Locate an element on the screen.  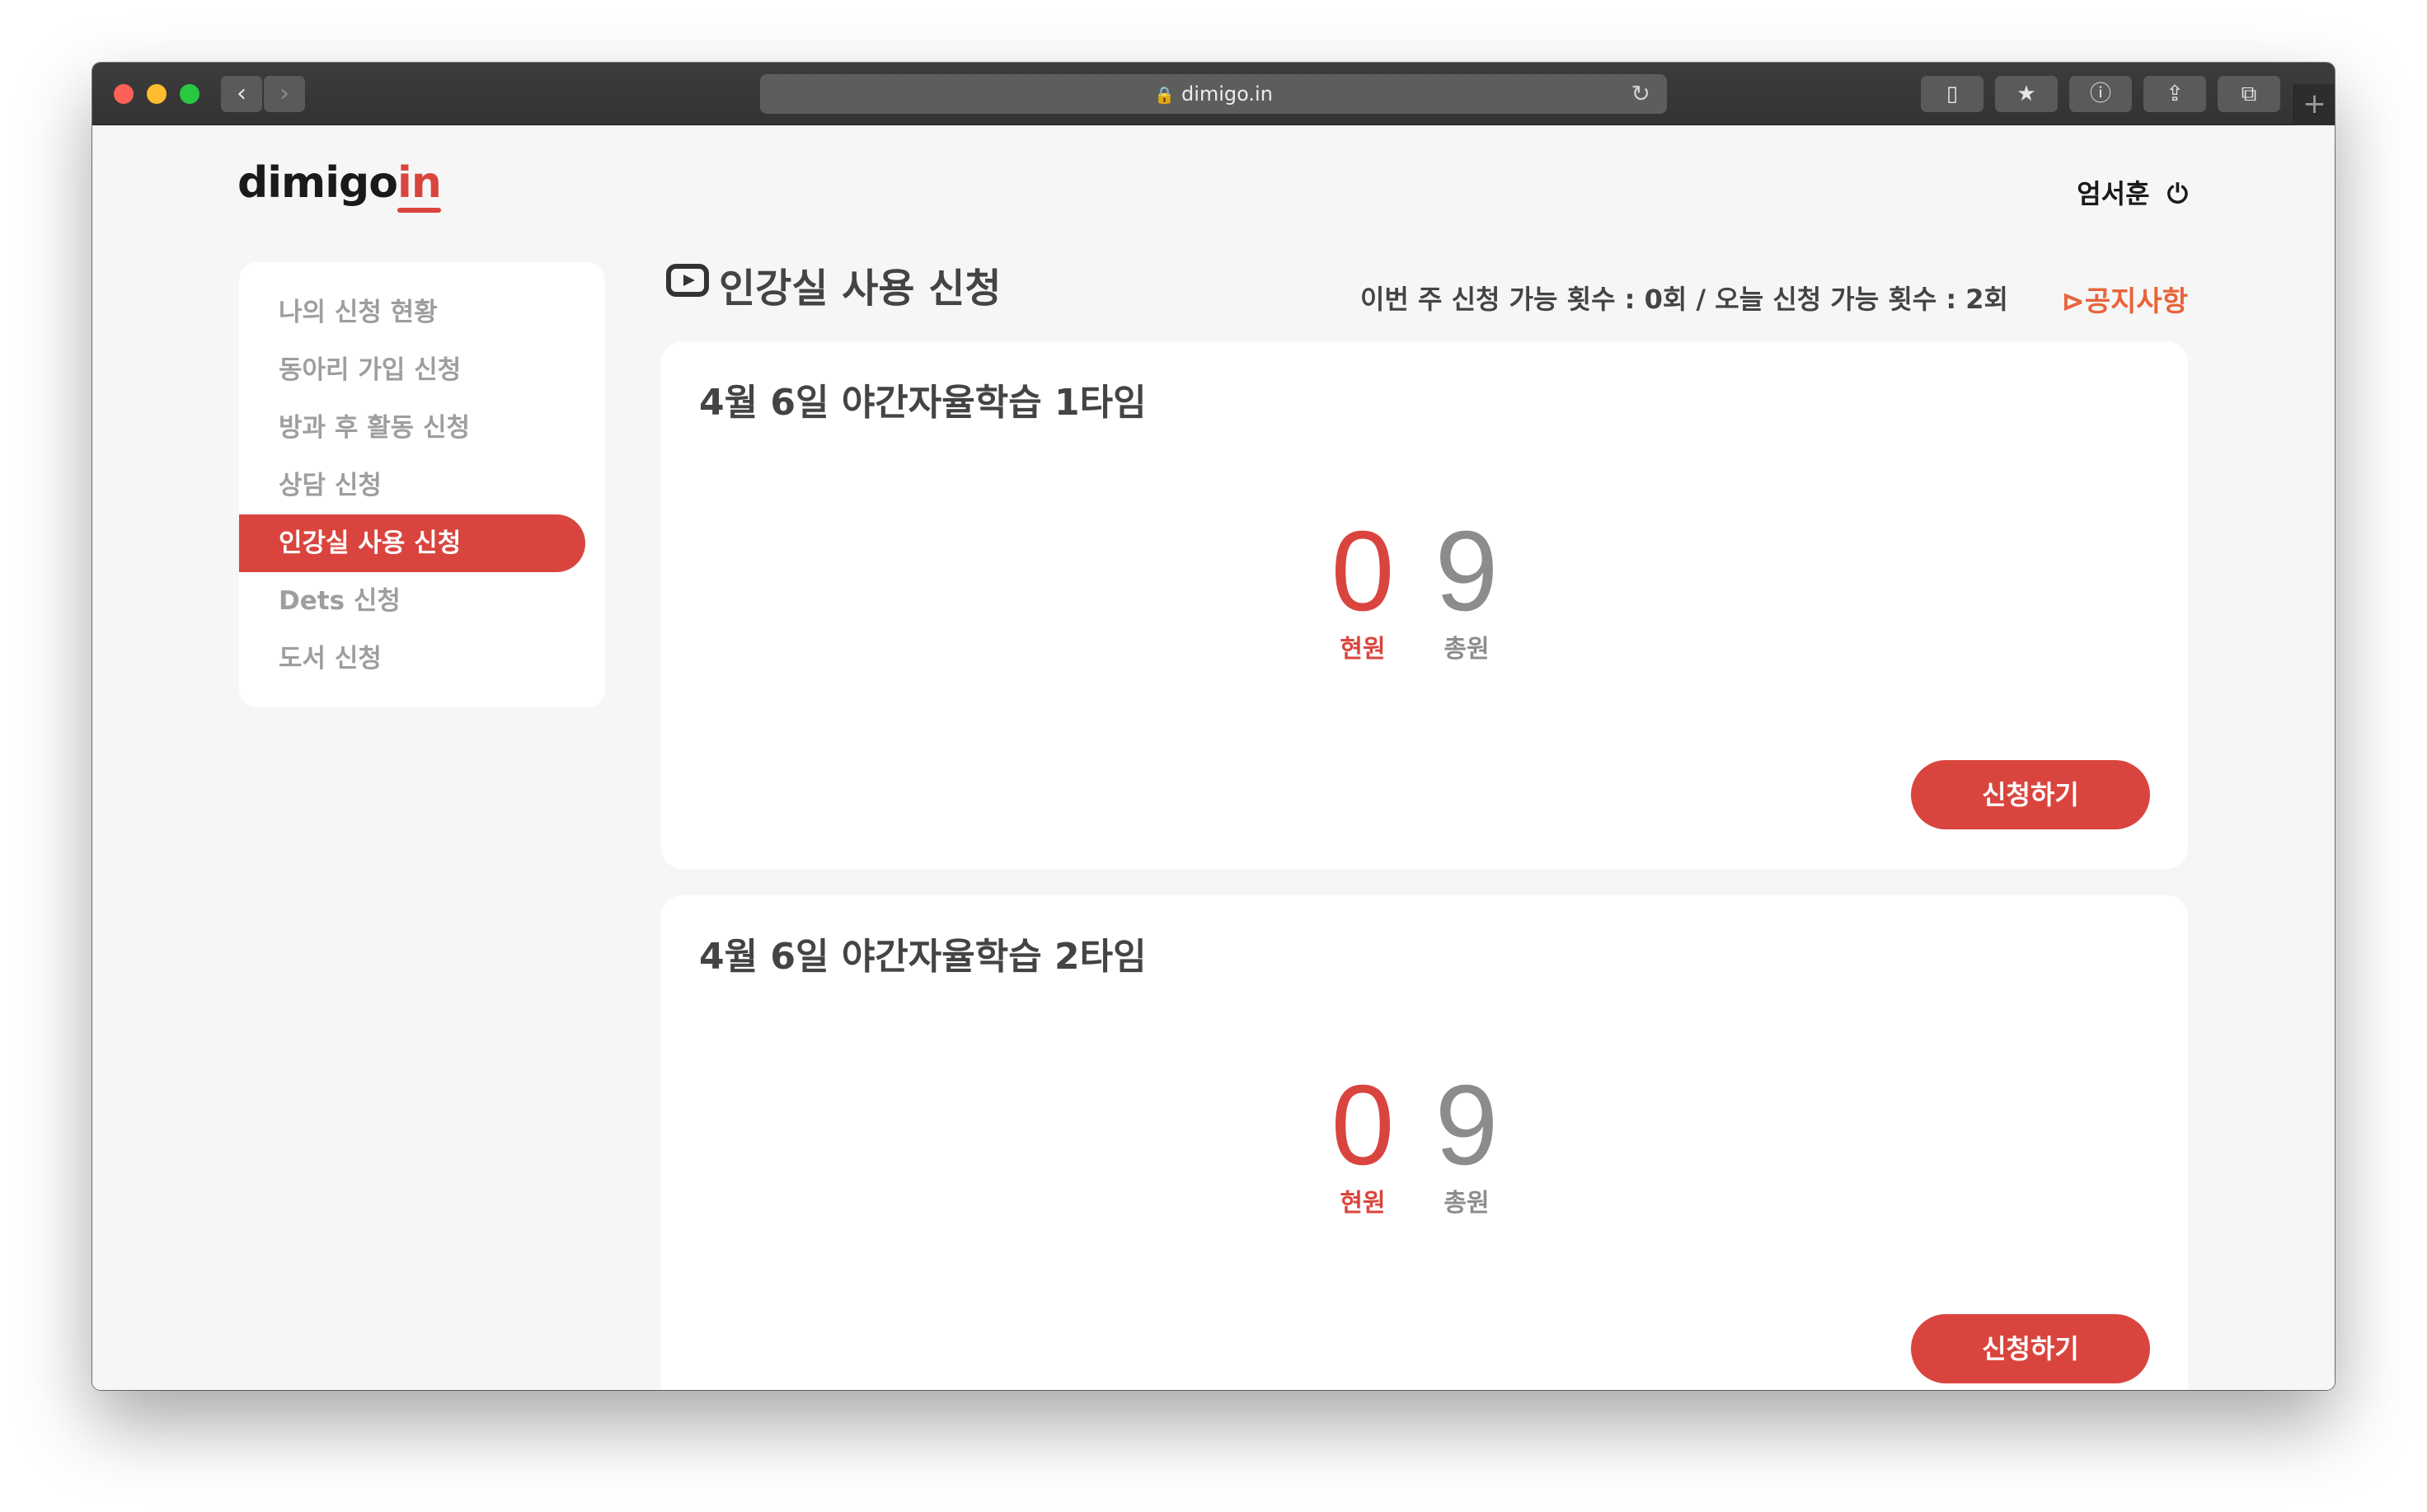
reload-icon: ↻ is located at coordinates (1640, 94).